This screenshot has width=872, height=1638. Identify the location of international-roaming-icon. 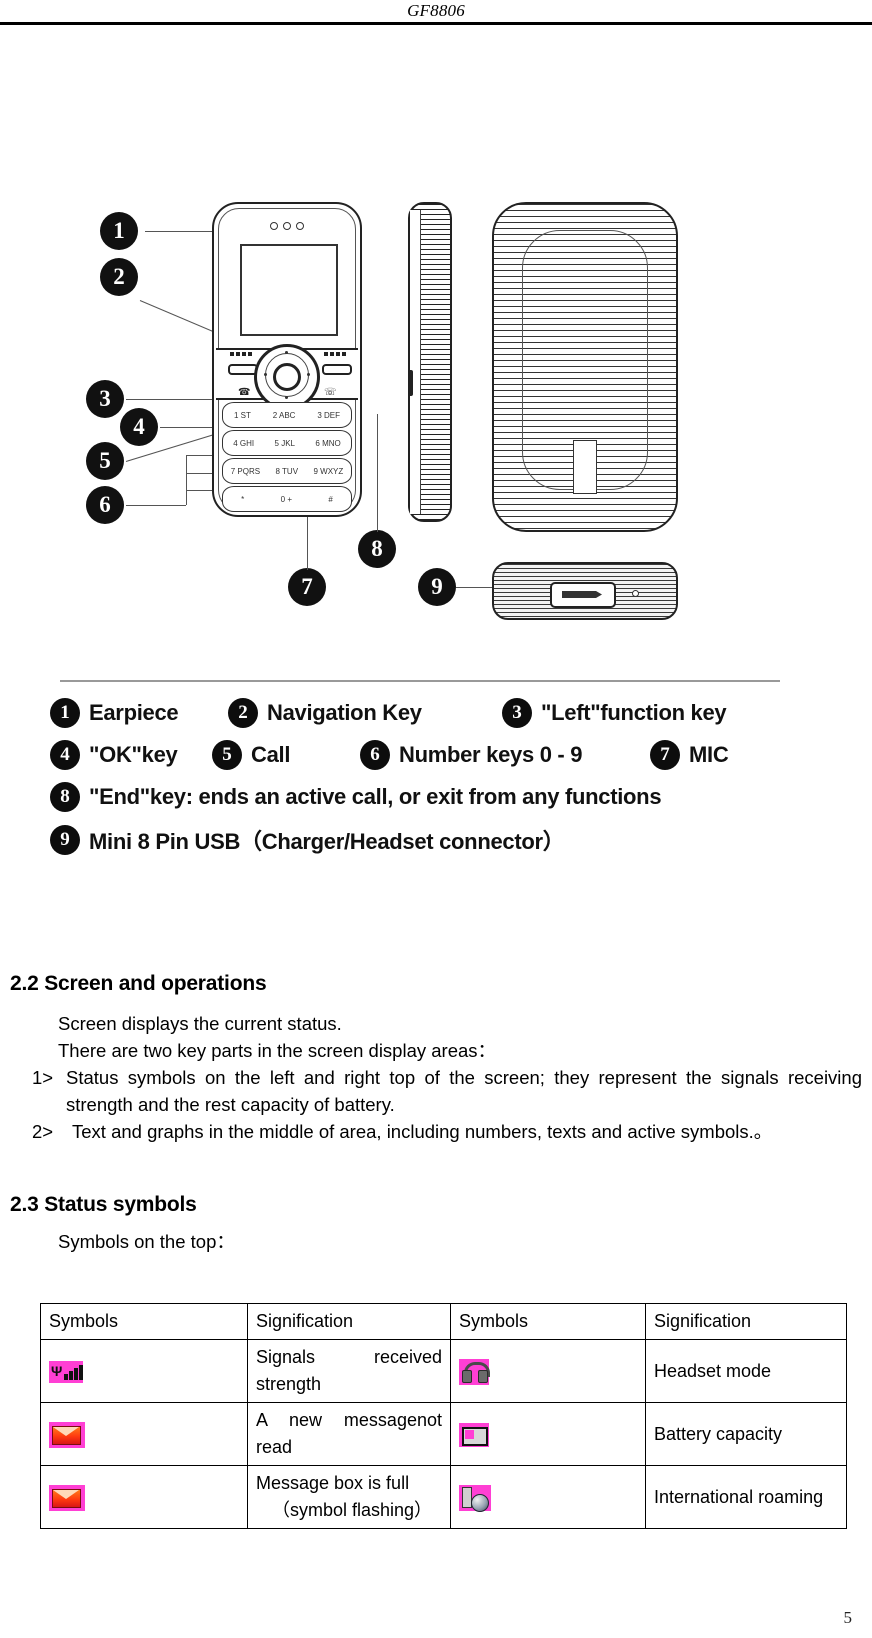
(475, 1498).